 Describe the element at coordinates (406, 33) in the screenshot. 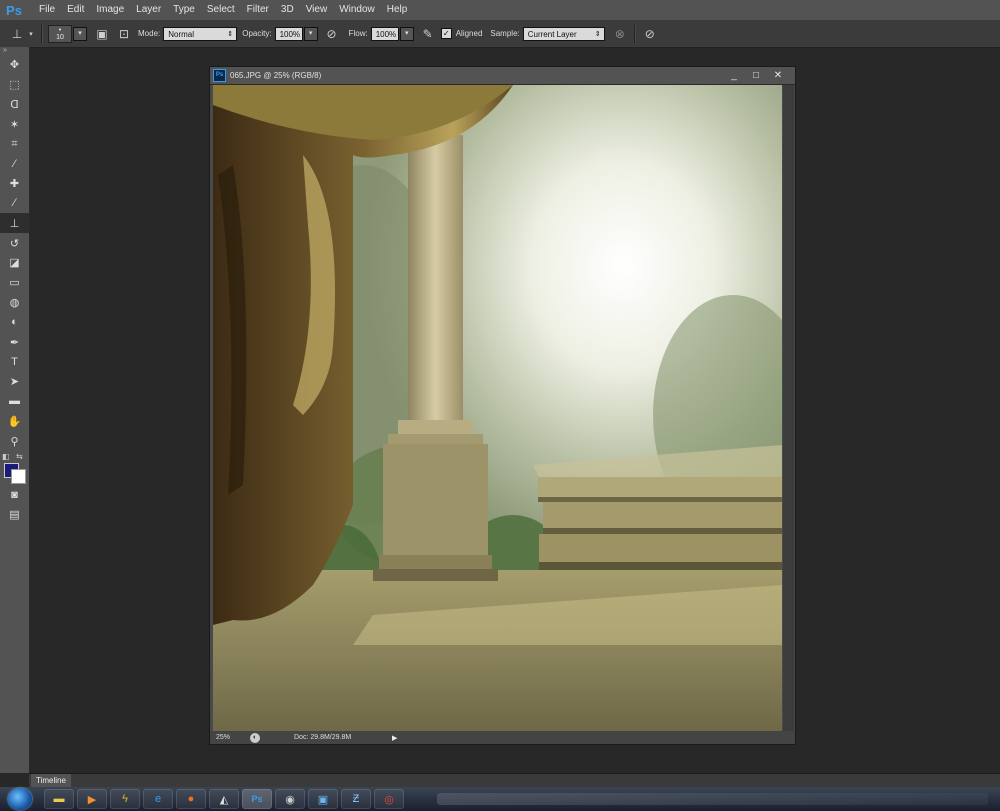

I see `flow-dropdown-icon: ▾` at that location.